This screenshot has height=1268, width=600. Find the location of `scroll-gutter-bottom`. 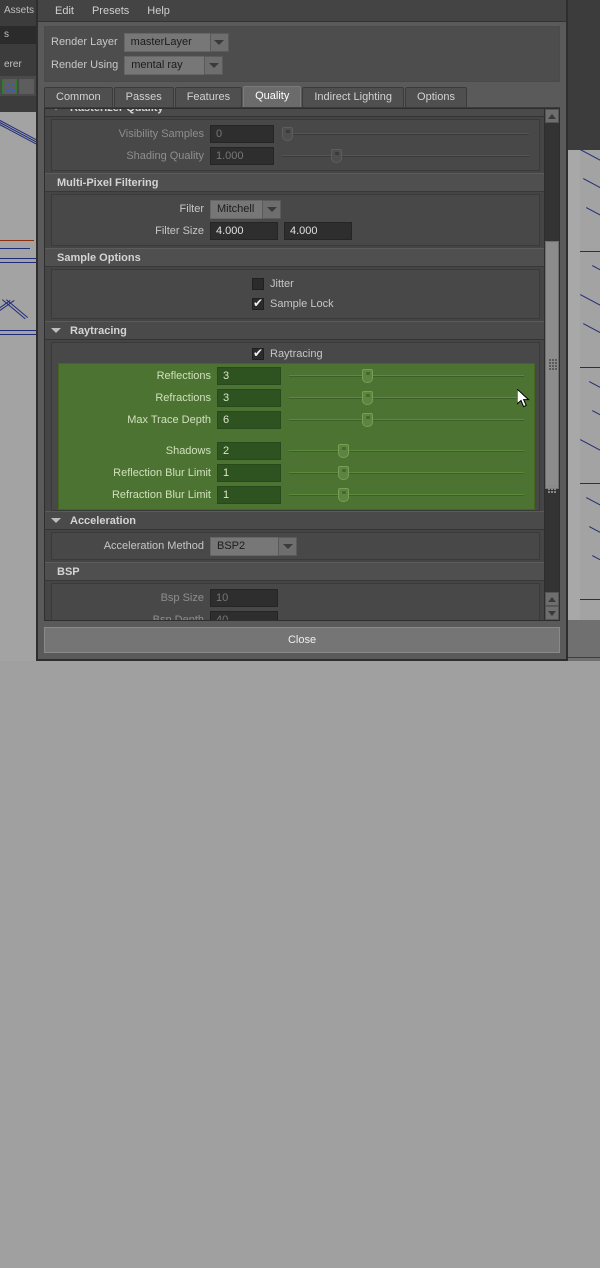

scroll-gutter-bottom is located at coordinates (552, 540).